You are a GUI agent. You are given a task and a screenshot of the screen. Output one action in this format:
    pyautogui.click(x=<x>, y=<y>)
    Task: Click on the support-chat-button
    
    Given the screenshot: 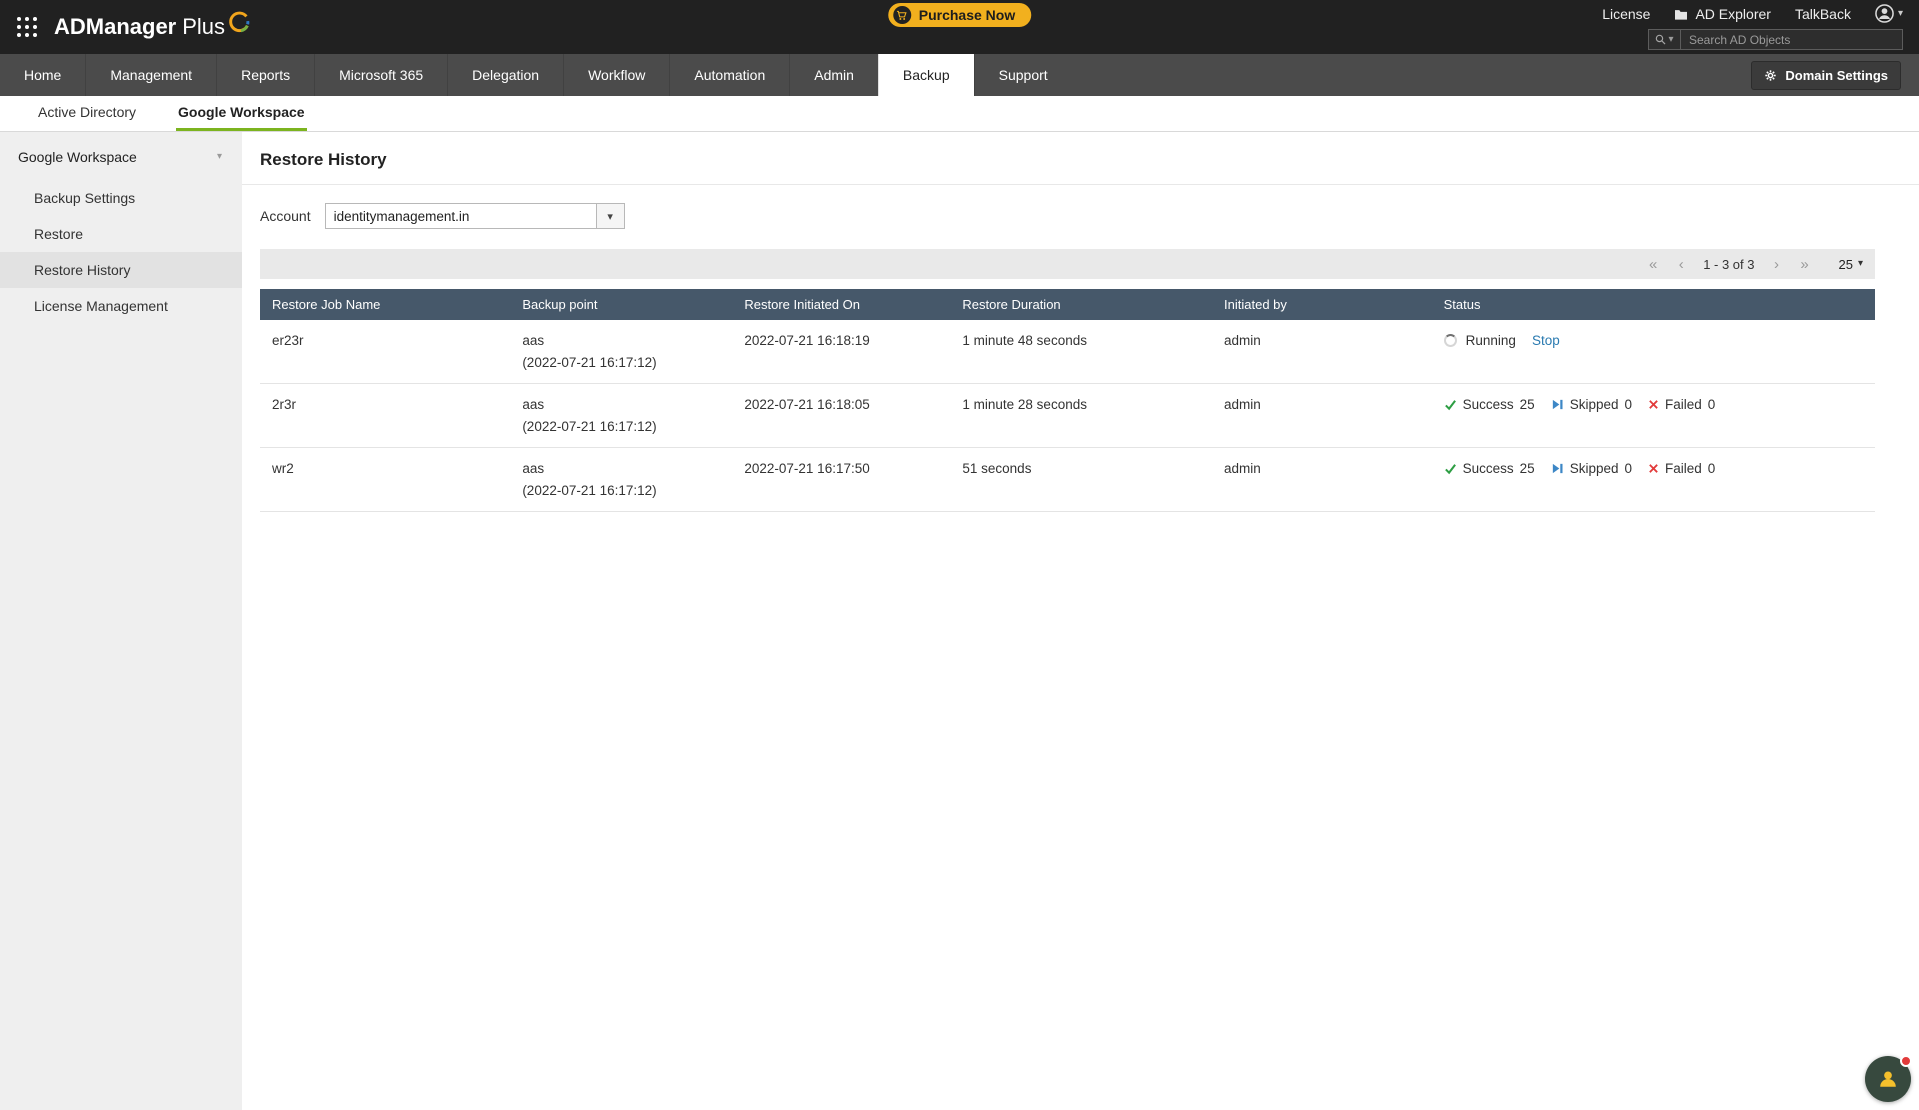 What is the action you would take?
    pyautogui.click(x=1888, y=1078)
    